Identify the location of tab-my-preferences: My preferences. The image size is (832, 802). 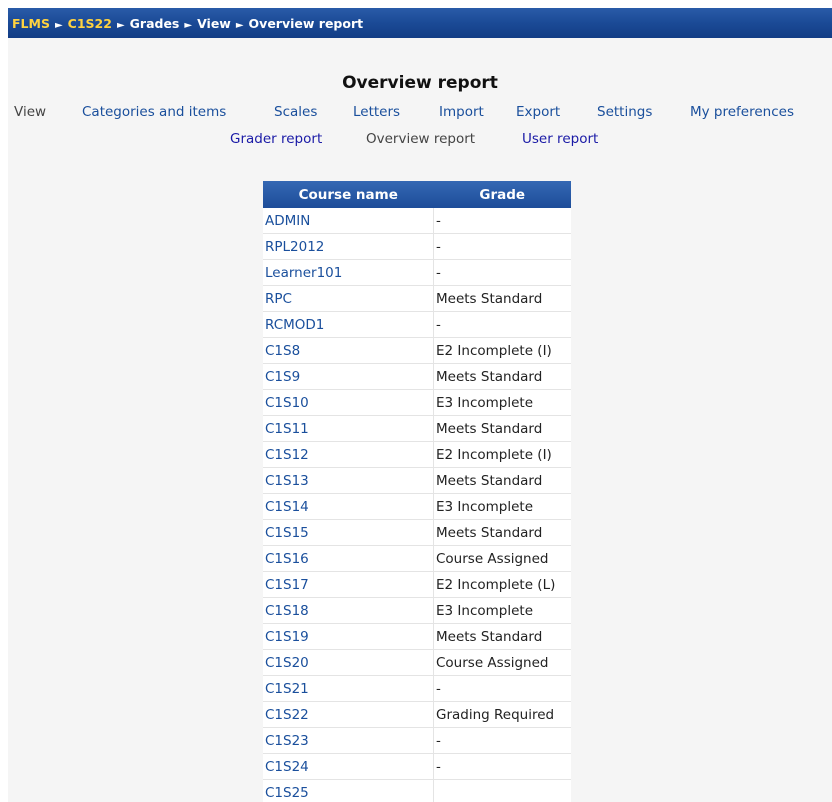
(742, 112).